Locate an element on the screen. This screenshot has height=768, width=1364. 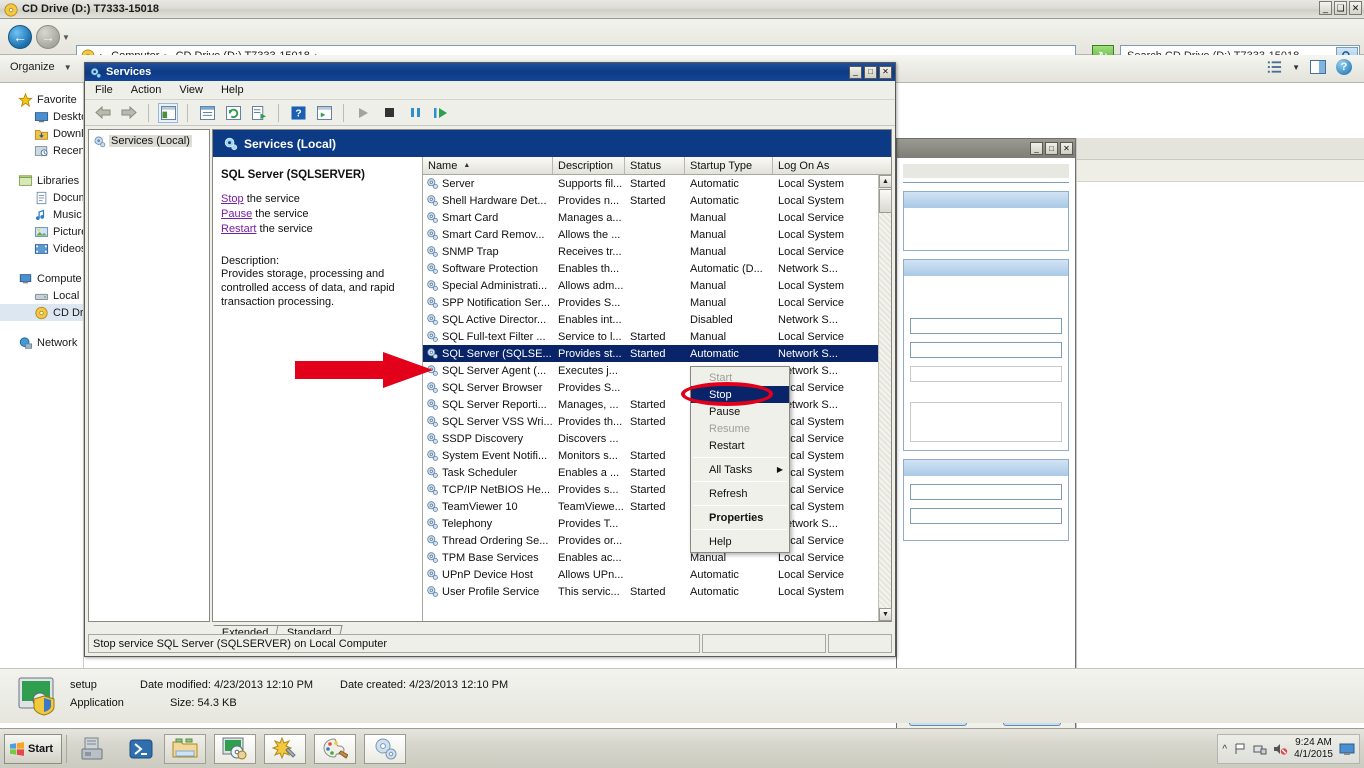
services-list-scrollbar: ▲ ▼ is located at coordinates (885, 398).